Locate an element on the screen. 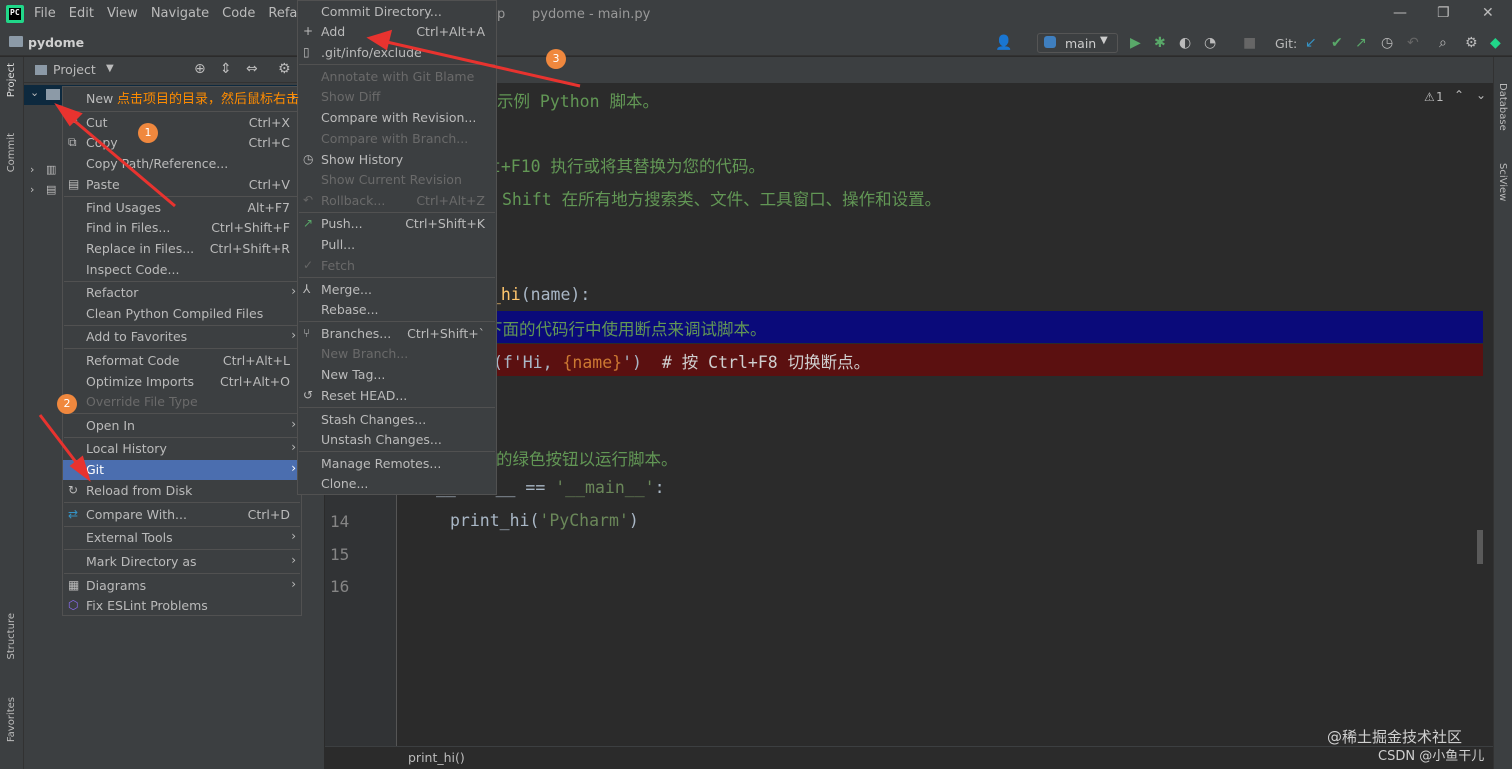 This screenshot has height=769, width=1512. arrow-head is located at coordinates (379, 40).